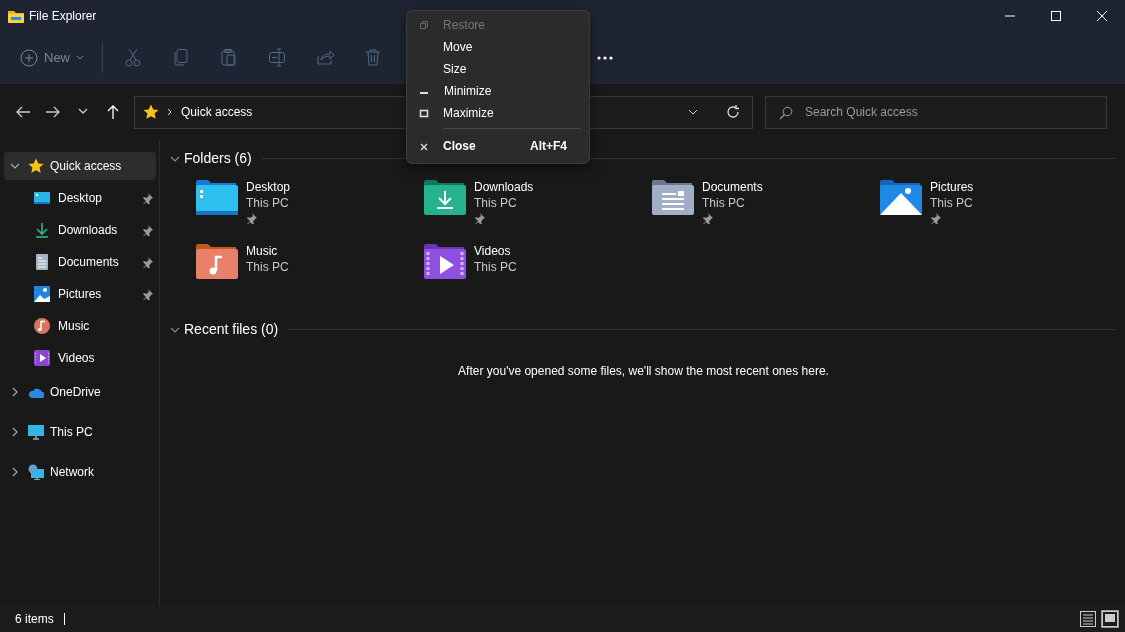  I want to click on music-folder-icon, so click(217, 261).